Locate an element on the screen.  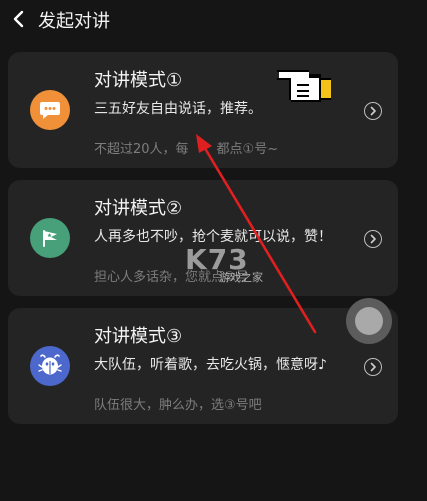
bug-mascot-icon is located at coordinates (50, 366).